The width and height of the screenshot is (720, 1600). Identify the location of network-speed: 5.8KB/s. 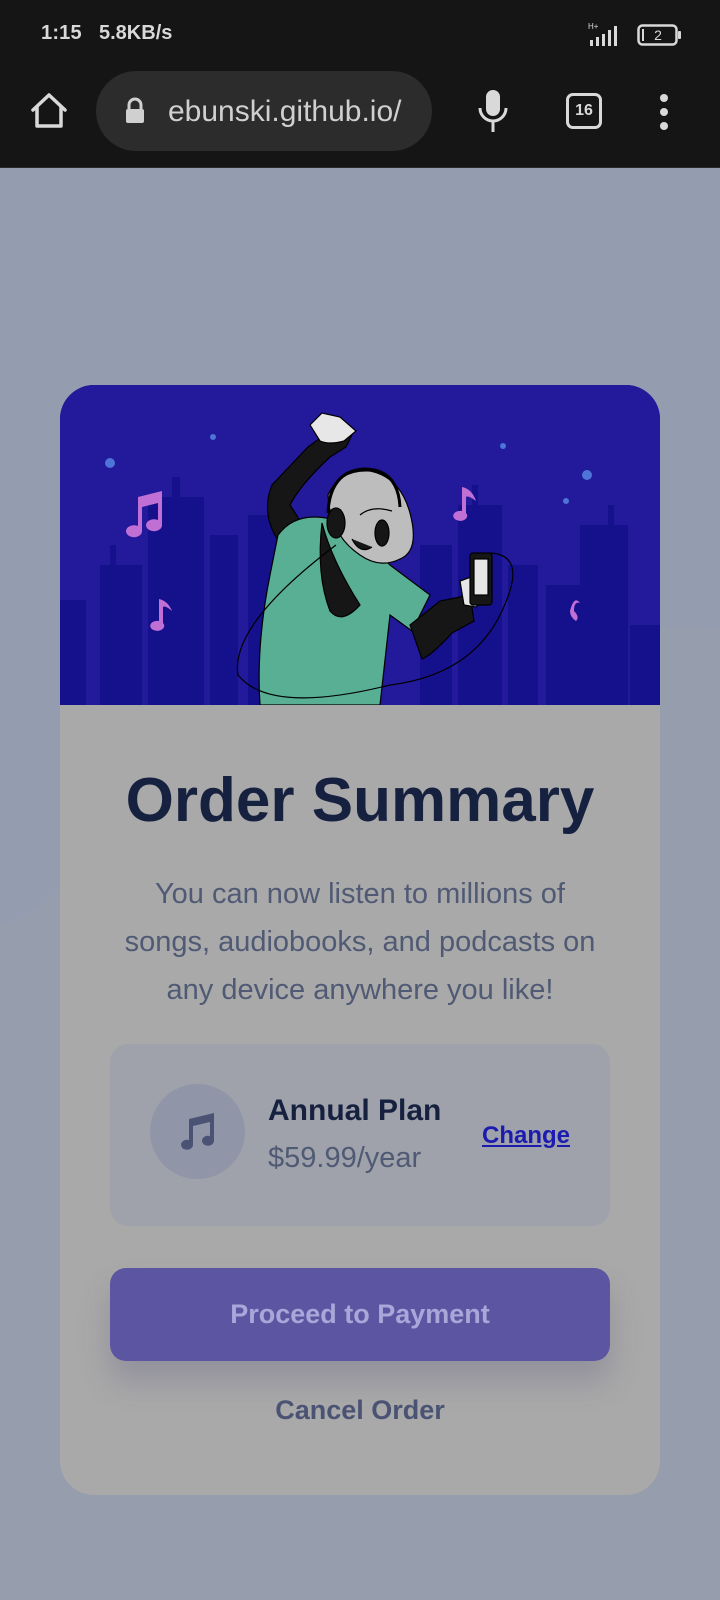
(136, 33).